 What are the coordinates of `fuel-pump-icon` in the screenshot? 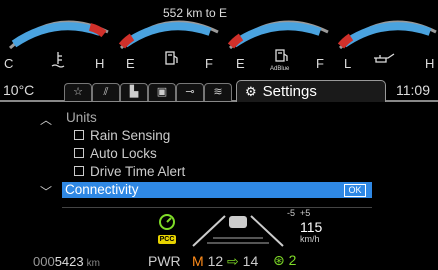 It's located at (171, 58).